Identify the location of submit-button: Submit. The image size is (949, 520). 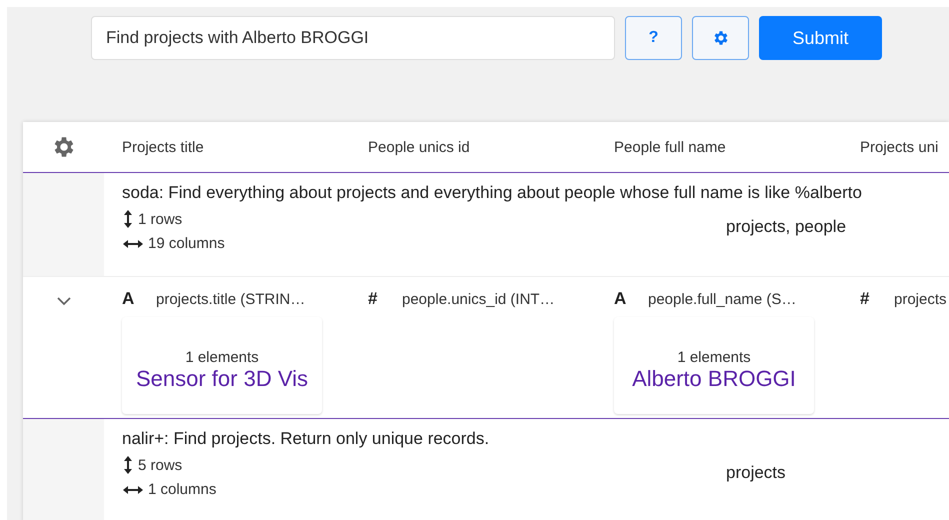
(820, 38).